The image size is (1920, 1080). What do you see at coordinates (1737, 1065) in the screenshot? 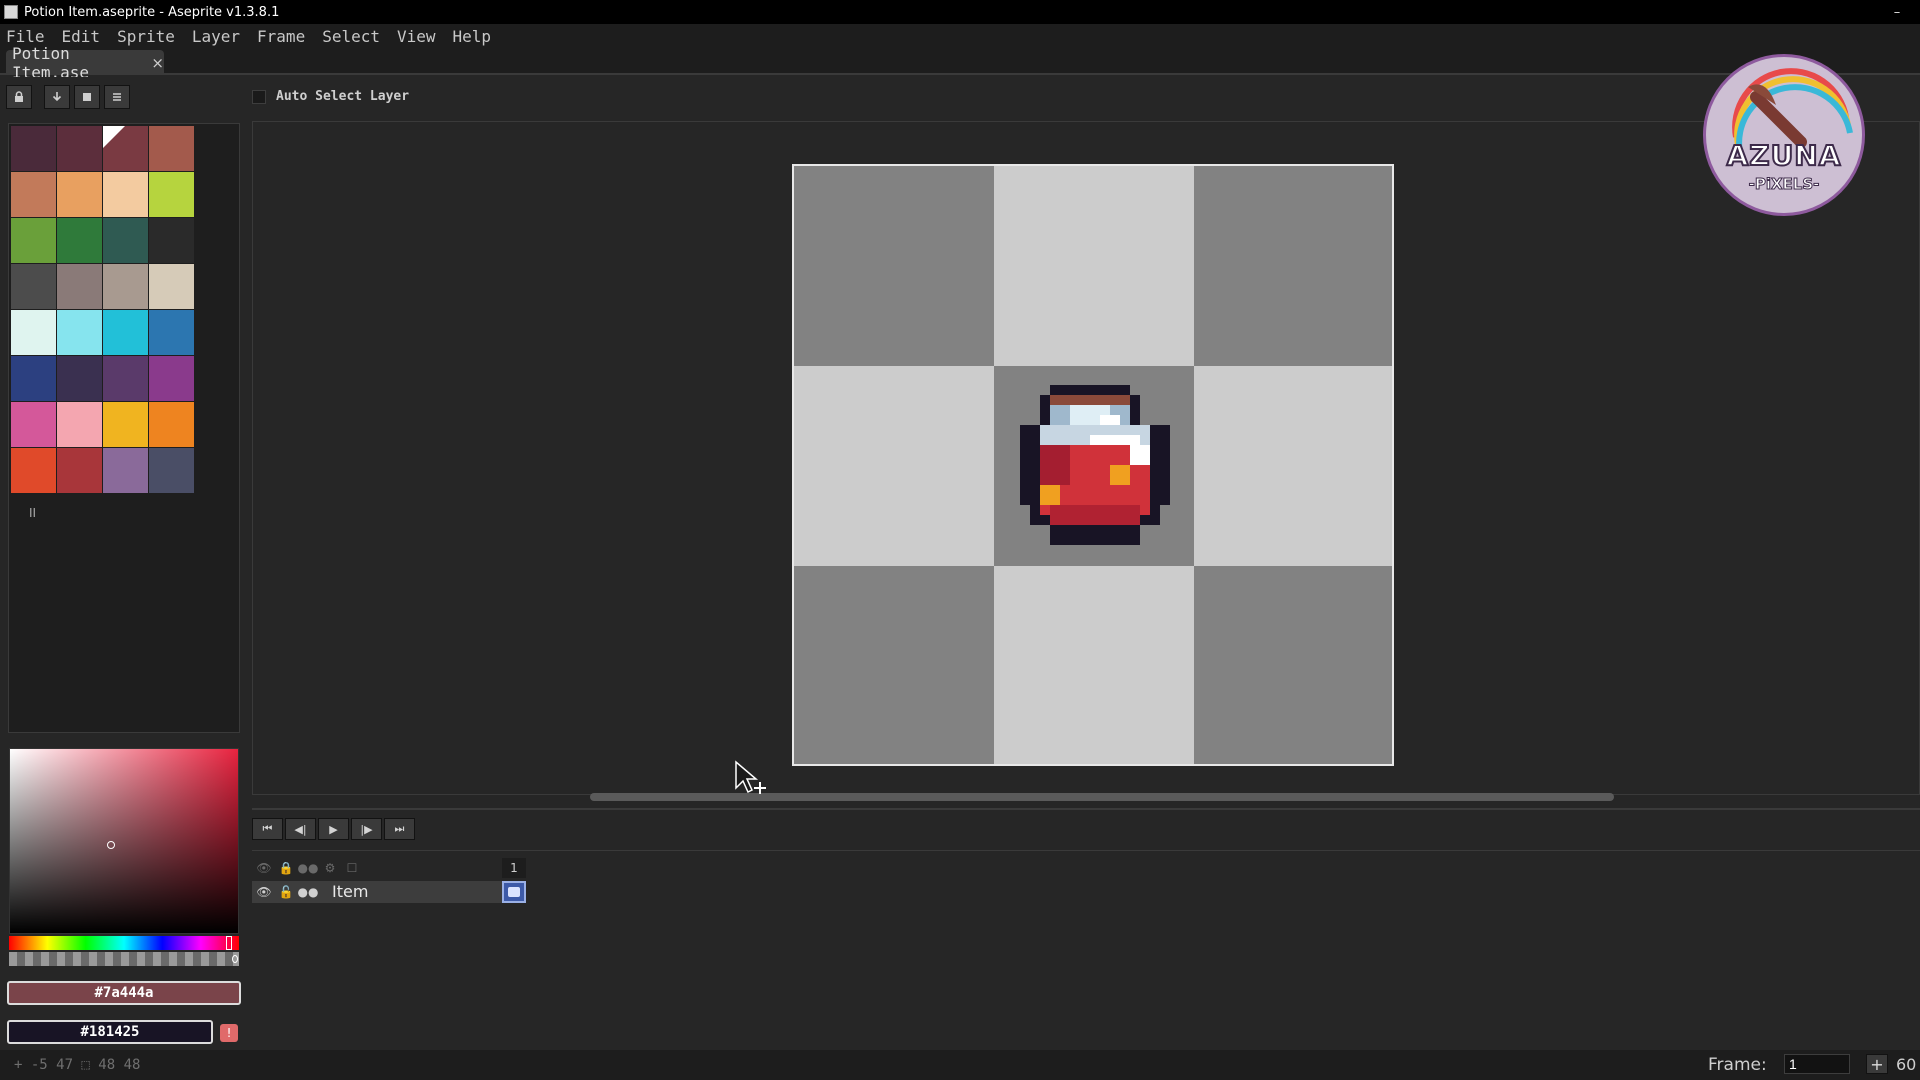
I see `frame-label: Frame:` at bounding box center [1737, 1065].